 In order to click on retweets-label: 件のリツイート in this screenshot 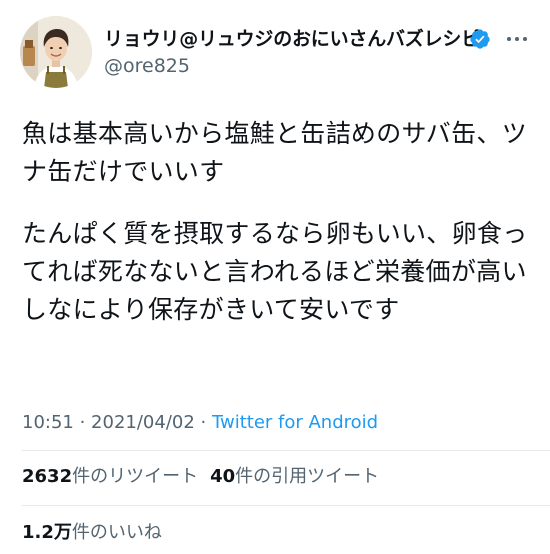, I will do `click(135, 476)`.